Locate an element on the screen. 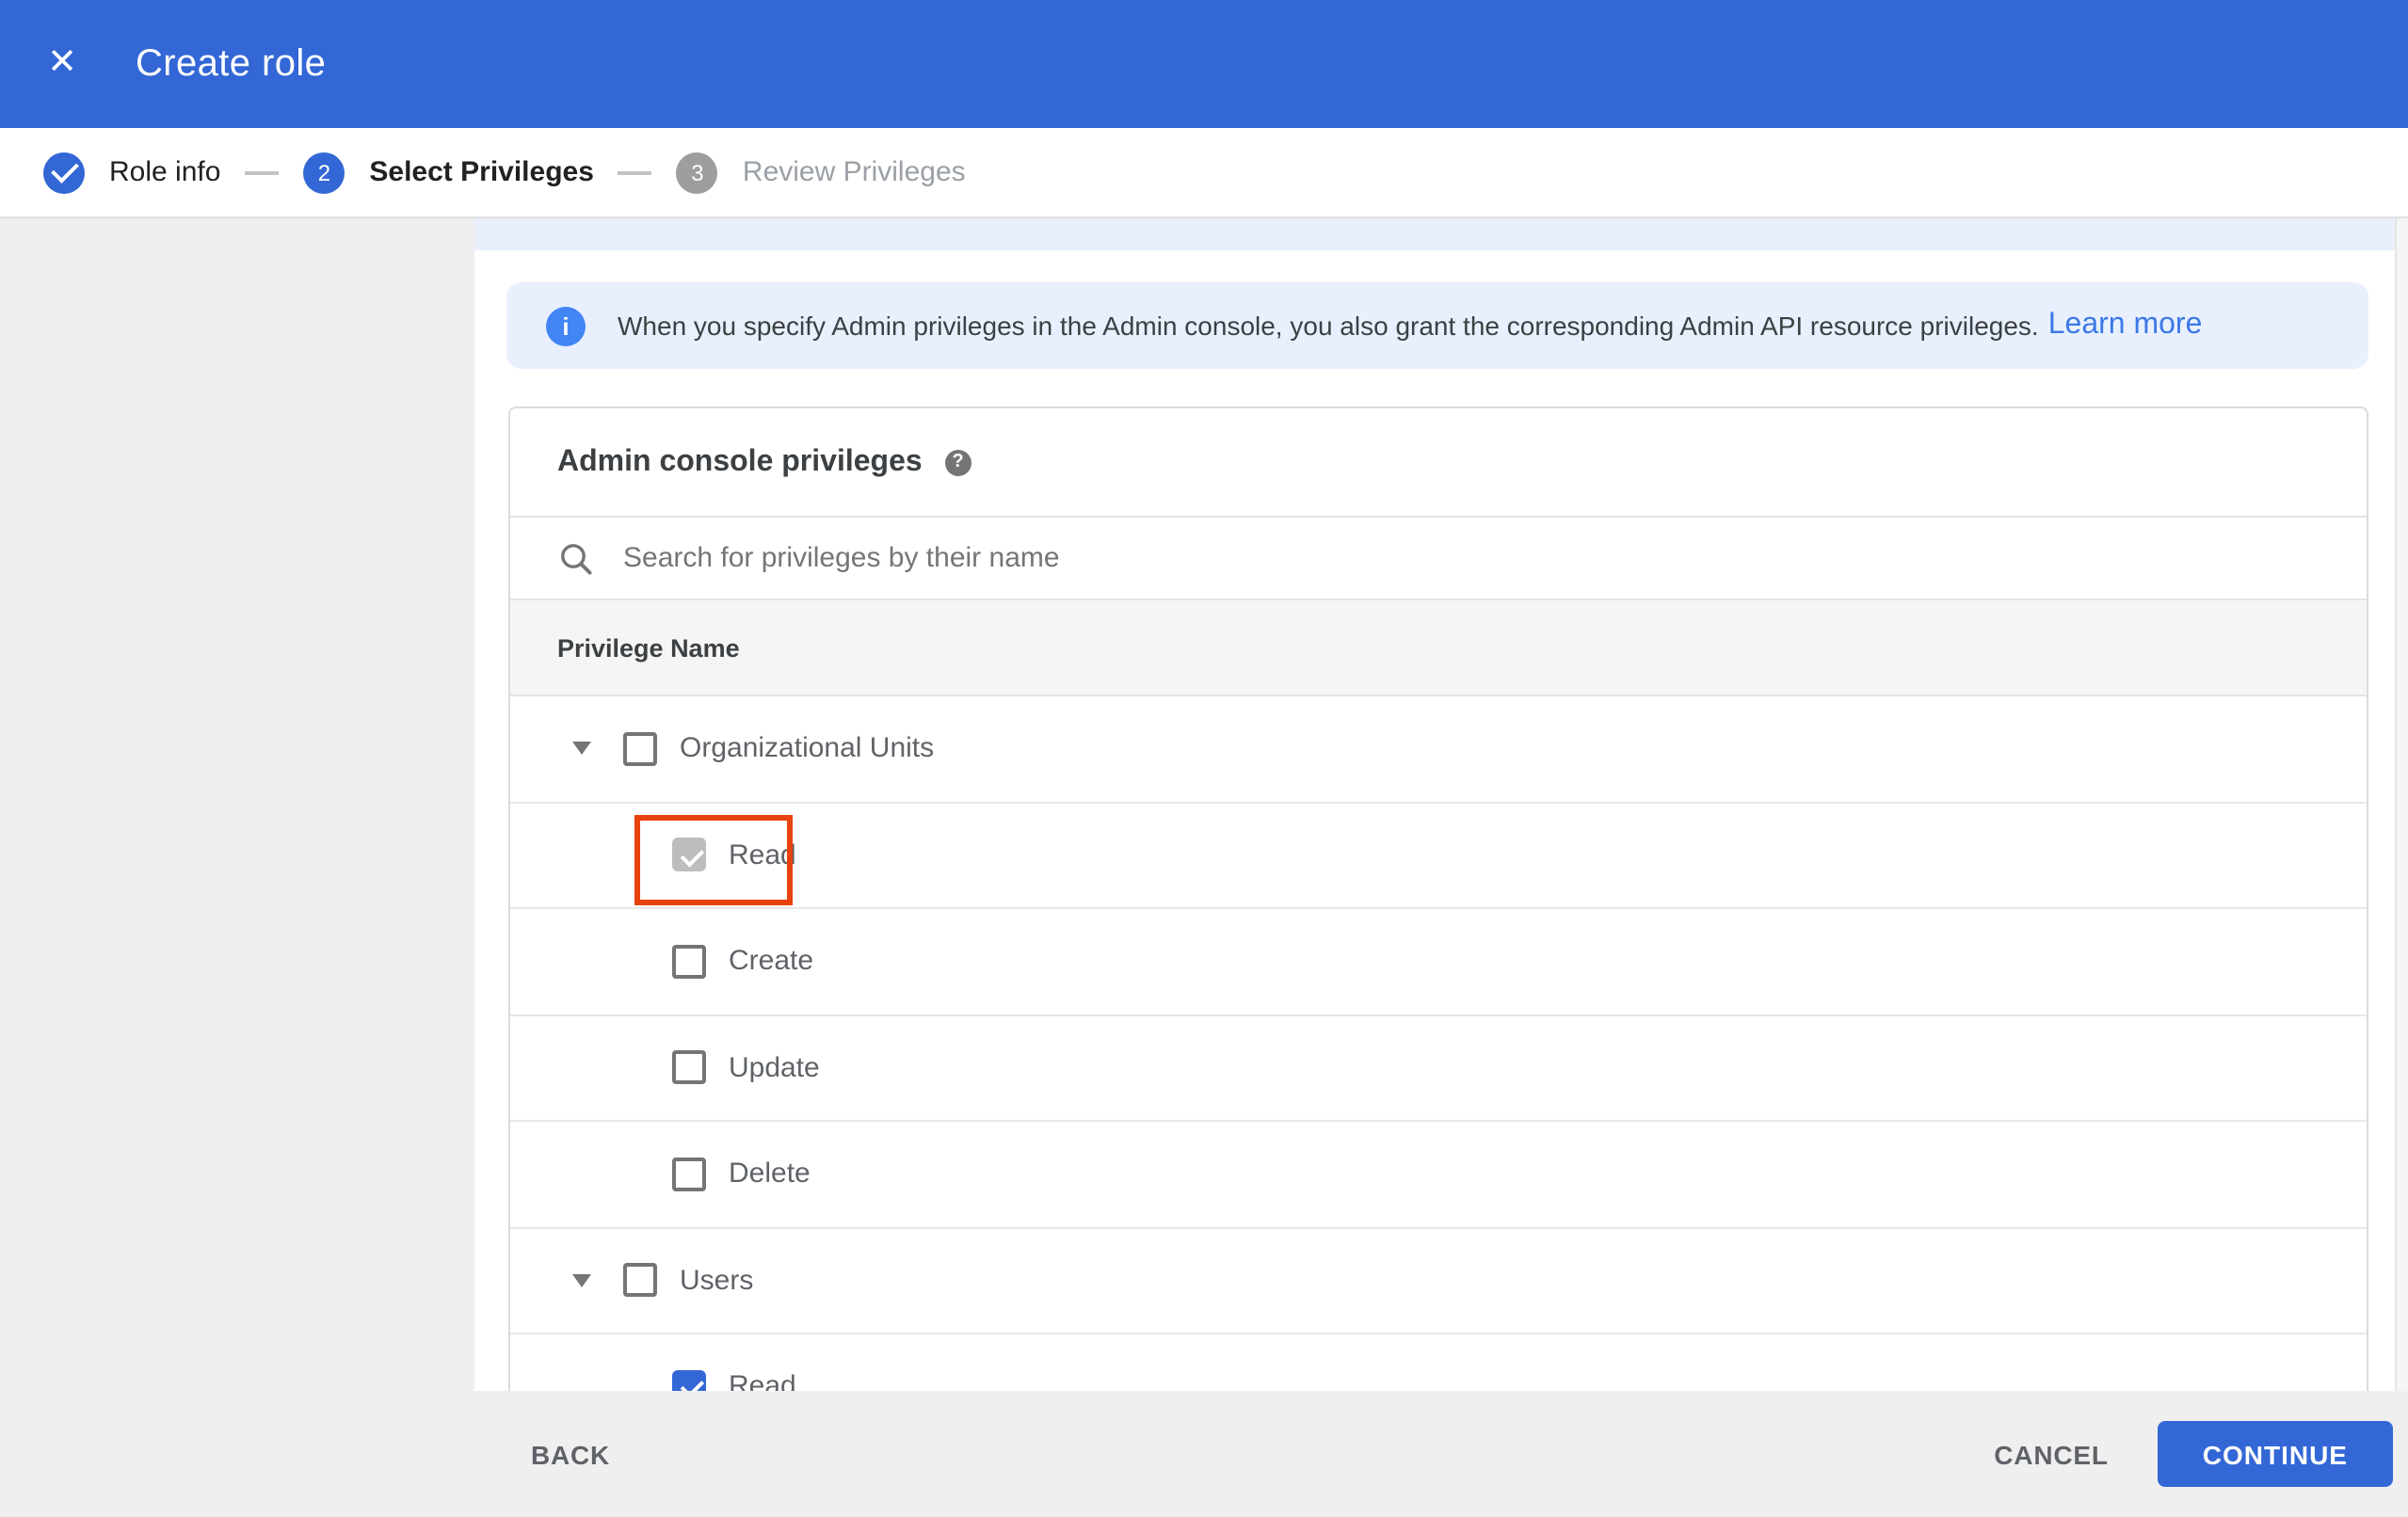 This screenshot has width=2408, height=1517. continue-button: CONTINUE is located at coordinates (2275, 1454).